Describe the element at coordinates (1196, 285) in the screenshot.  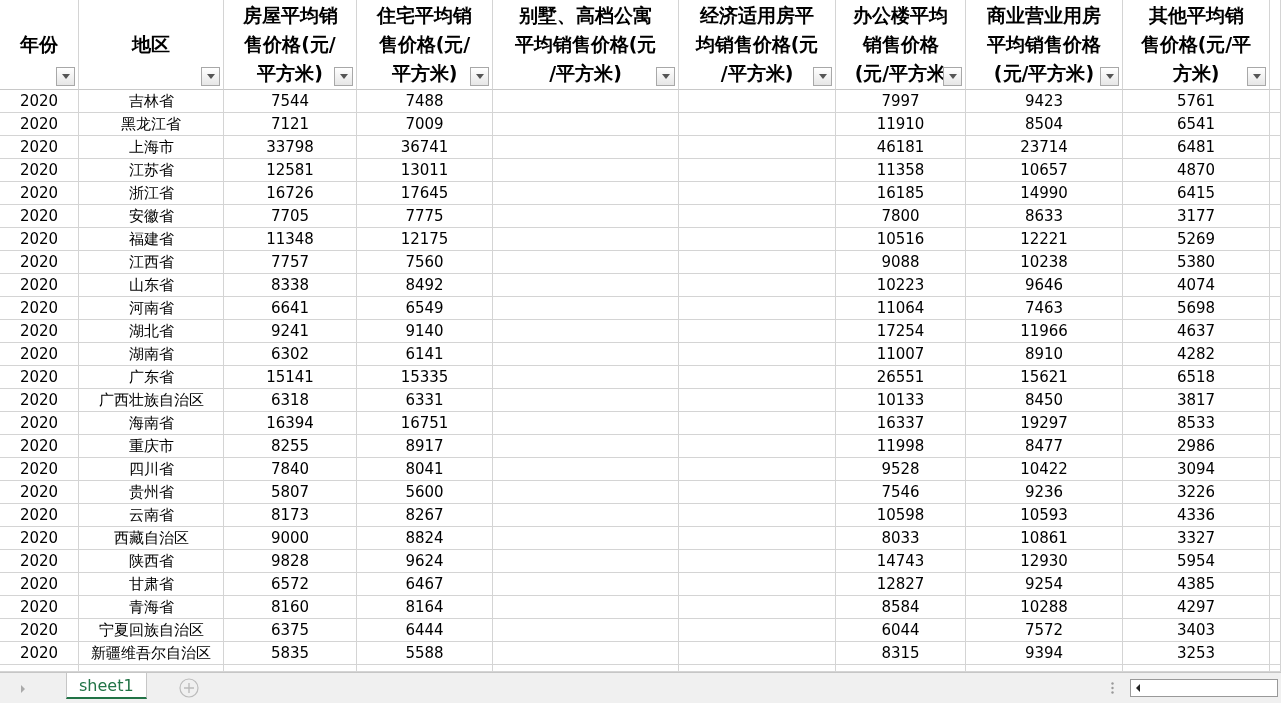
I see `table-cell: 4074` at that location.